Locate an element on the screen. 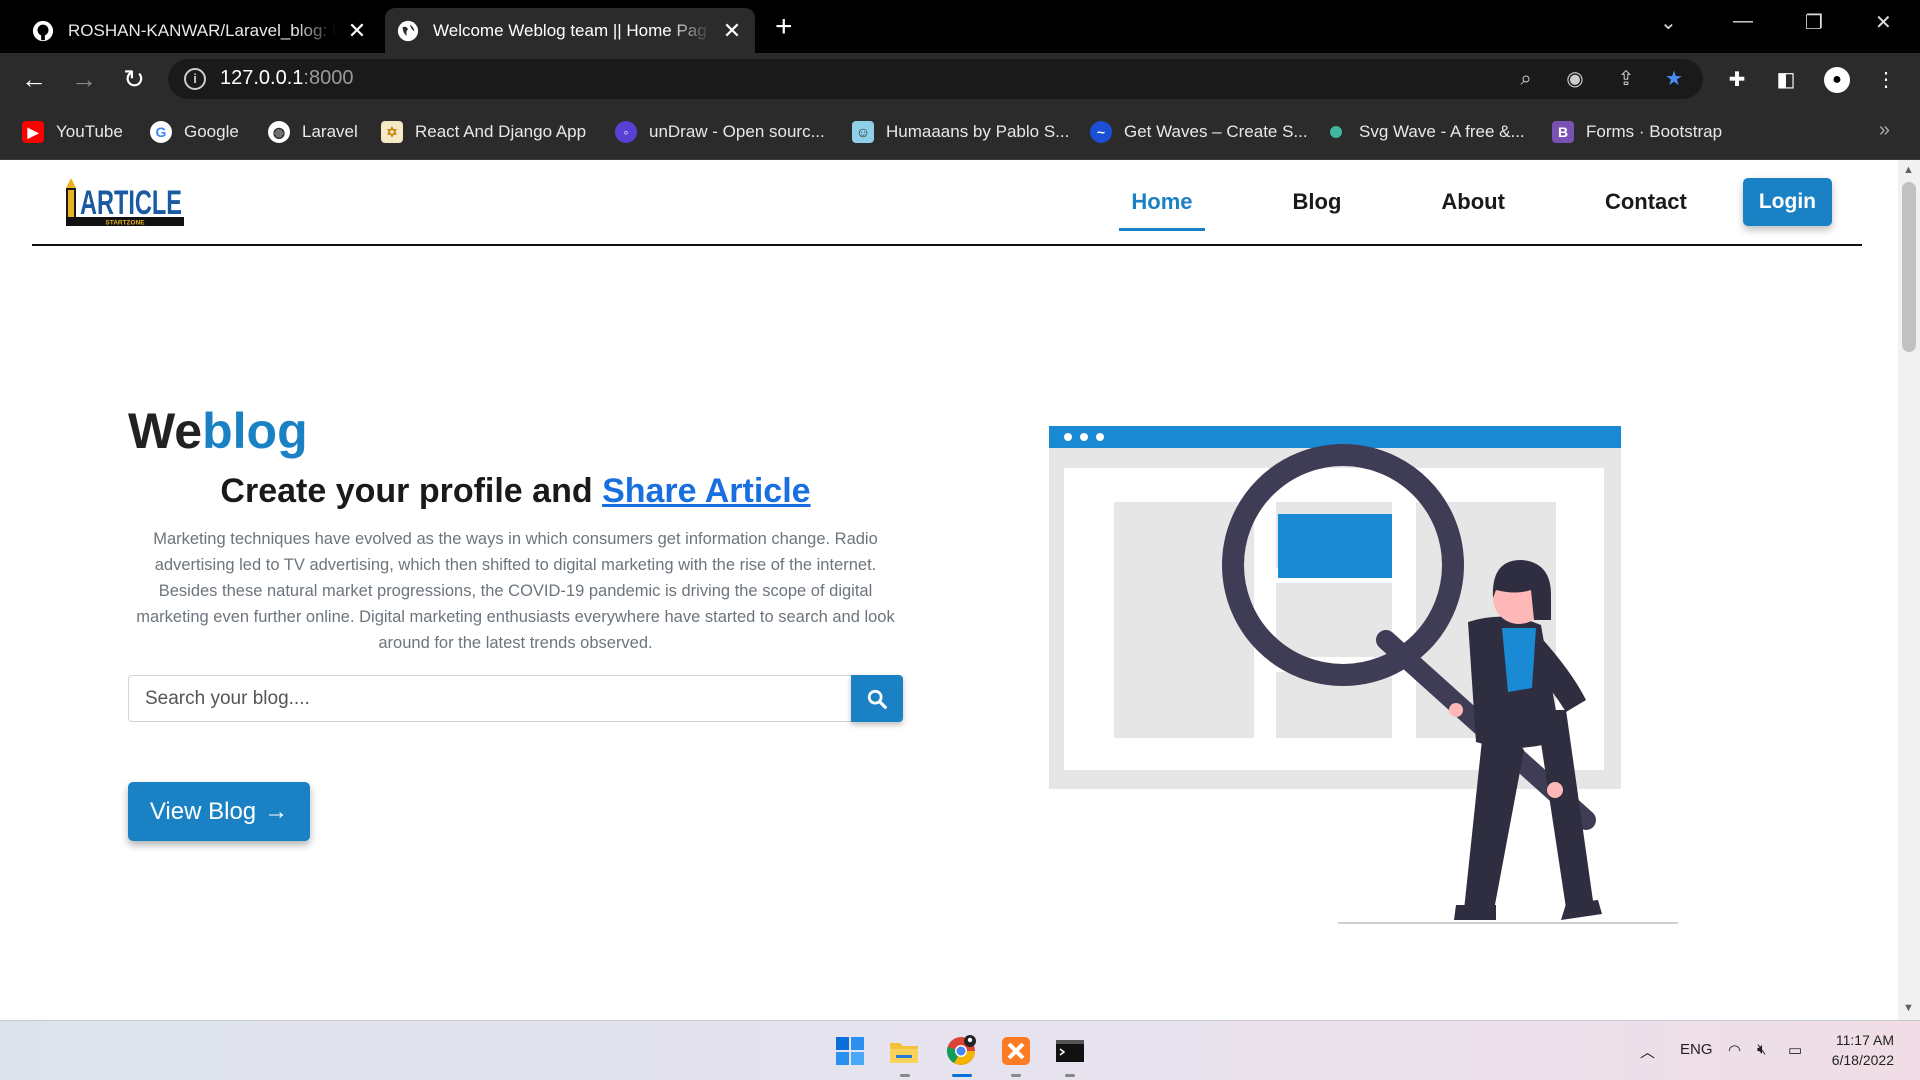 This screenshot has height=1080, width=1920. article-logo: ARTICLE STARTZONE is located at coordinates (124, 201).